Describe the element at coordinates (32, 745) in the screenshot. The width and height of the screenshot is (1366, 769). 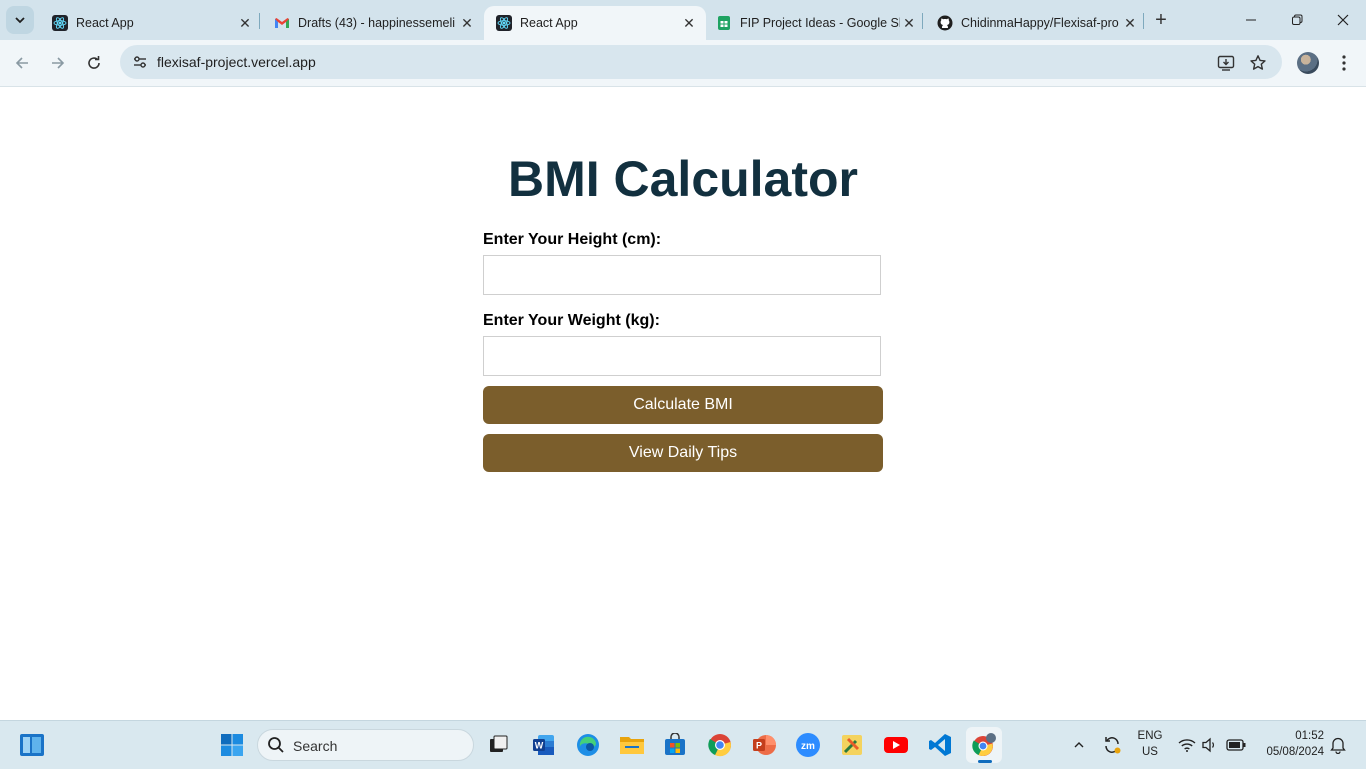
I see `widgets-button` at that location.